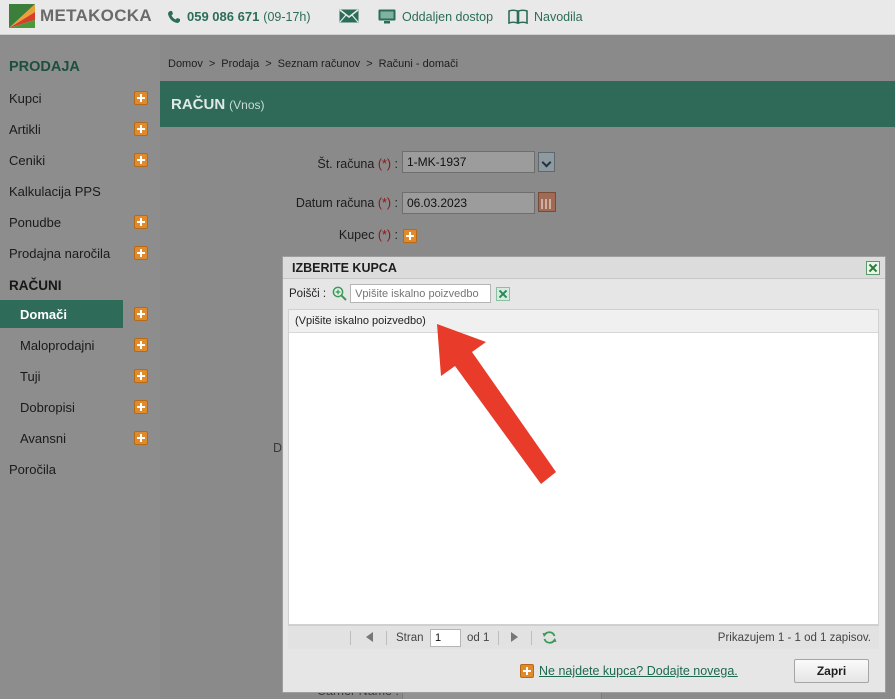 The height and width of the screenshot is (699, 895). I want to click on add-offer-icon, so click(141, 222).